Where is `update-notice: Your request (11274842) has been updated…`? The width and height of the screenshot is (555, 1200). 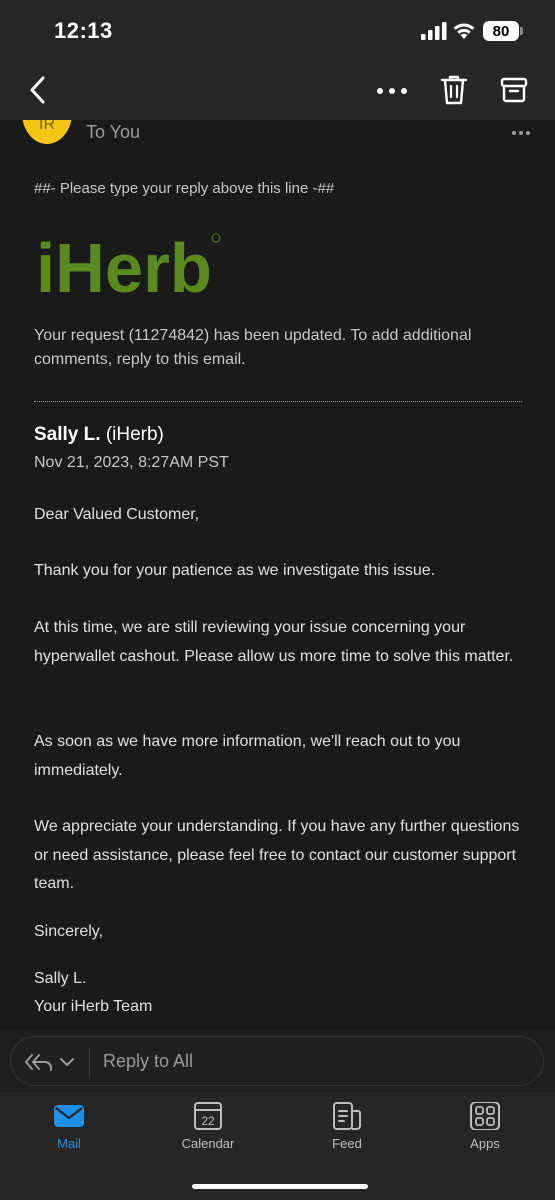 update-notice: Your request (11274842) has been updated… is located at coordinates (253, 347).